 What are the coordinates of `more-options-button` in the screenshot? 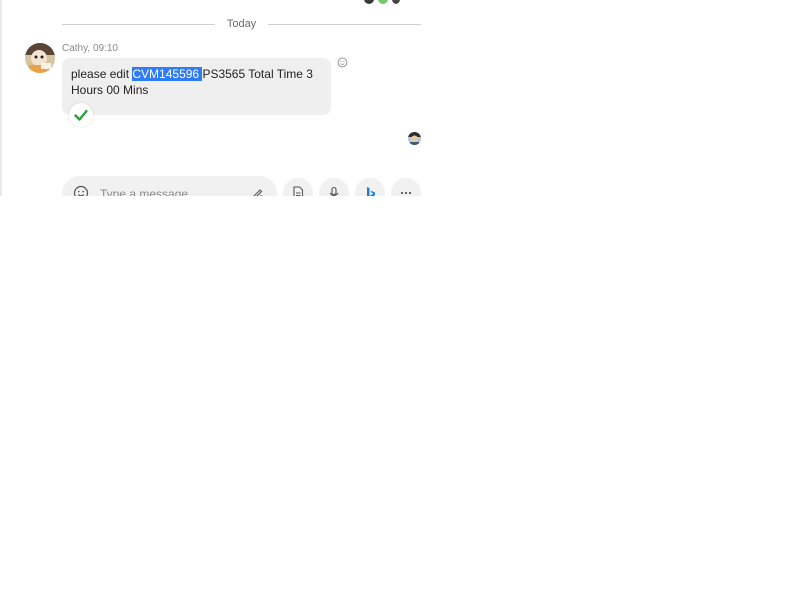 It's located at (406, 187).